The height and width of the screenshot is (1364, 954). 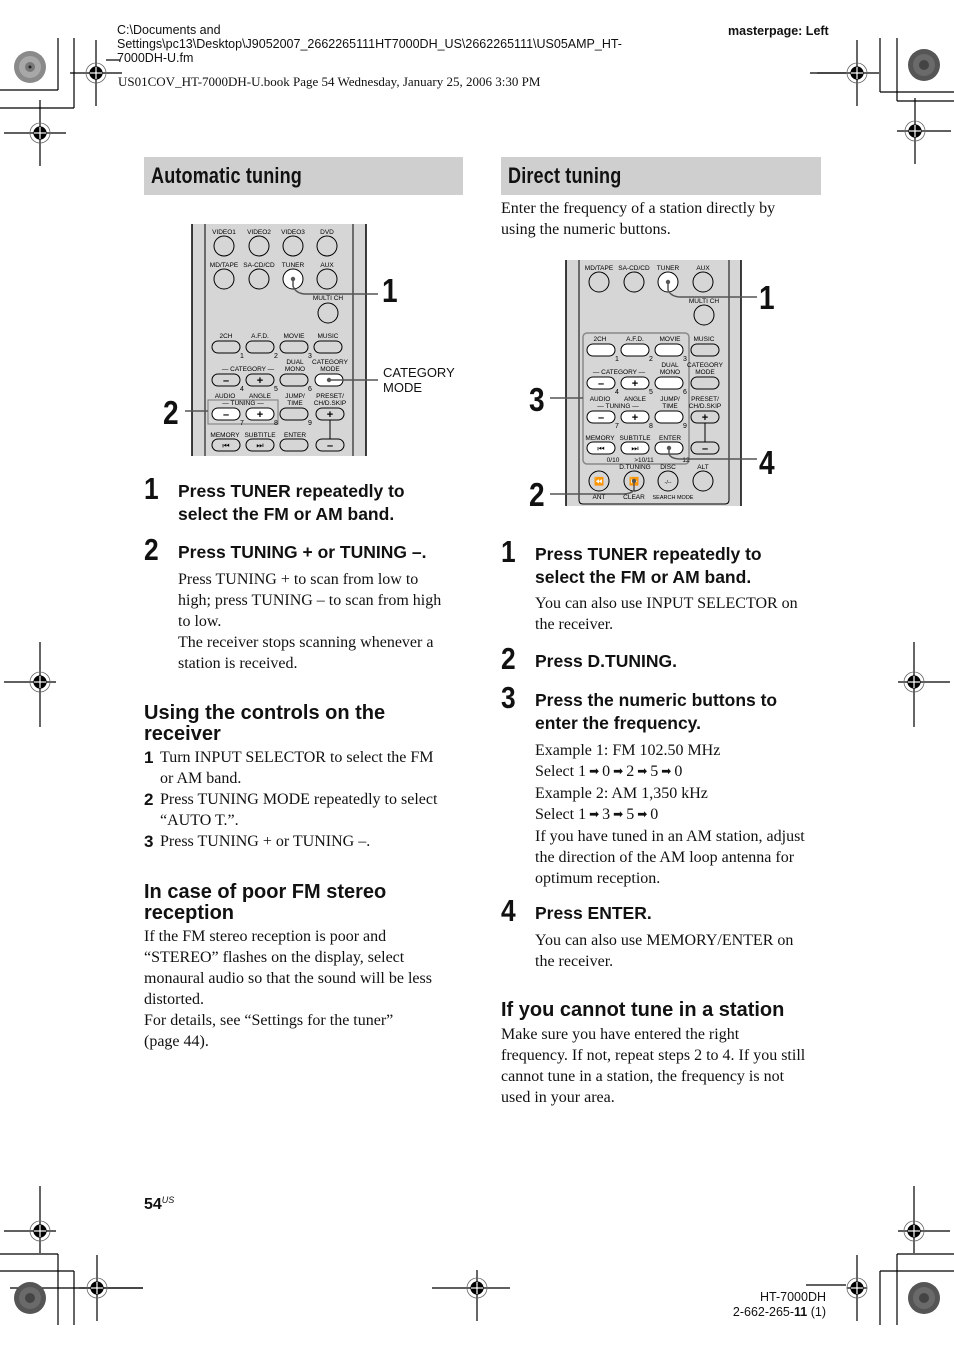 What do you see at coordinates (613, 460) in the screenshot?
I see `label-0-10: 0/10` at bounding box center [613, 460].